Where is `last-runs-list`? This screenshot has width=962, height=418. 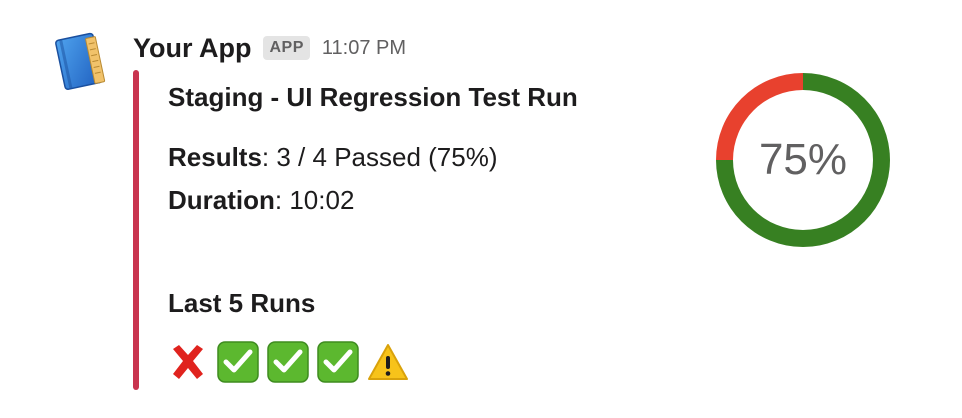
last-runs-list is located at coordinates (288, 362).